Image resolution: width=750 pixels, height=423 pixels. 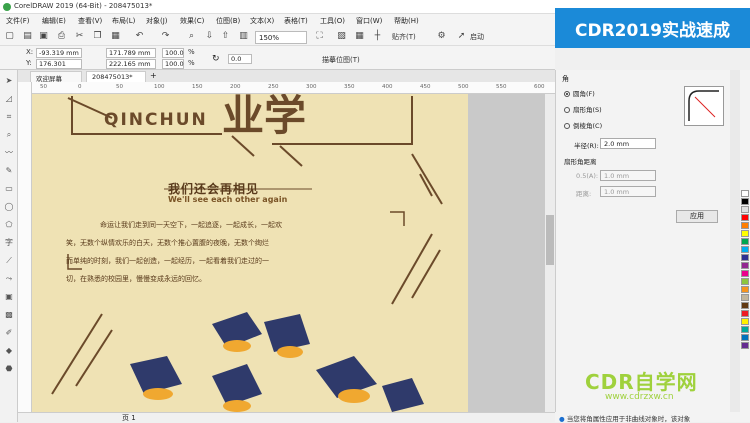 I want to click on parallel-dimension-icon: ⟋, so click(x=9, y=261).